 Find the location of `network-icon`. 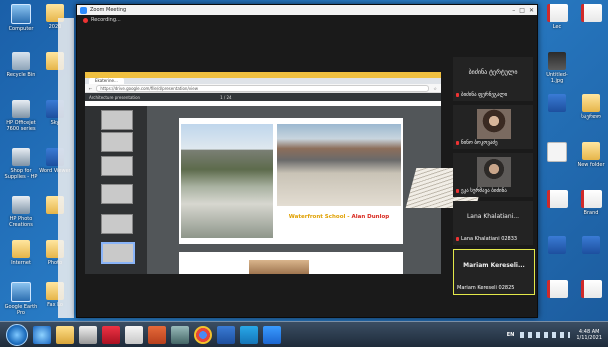

network-icon is located at coordinates (180, 334).